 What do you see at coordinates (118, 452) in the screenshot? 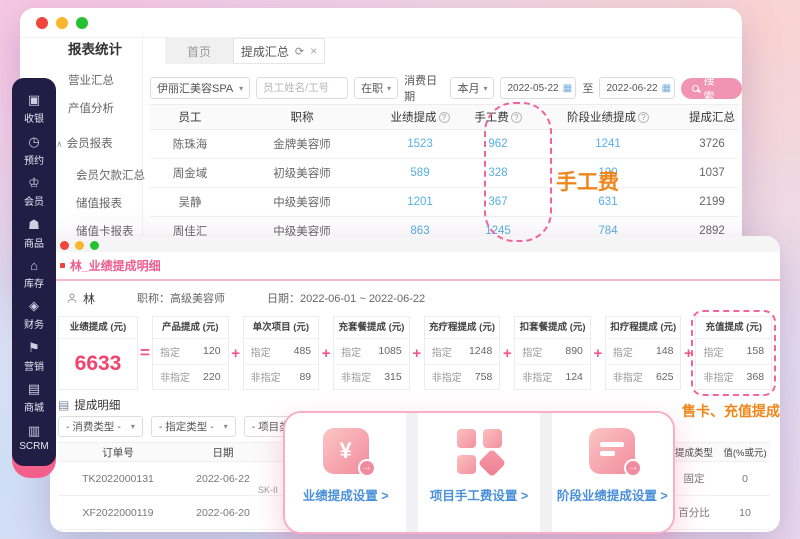
I see `col-order-no: 订单号` at bounding box center [118, 452].